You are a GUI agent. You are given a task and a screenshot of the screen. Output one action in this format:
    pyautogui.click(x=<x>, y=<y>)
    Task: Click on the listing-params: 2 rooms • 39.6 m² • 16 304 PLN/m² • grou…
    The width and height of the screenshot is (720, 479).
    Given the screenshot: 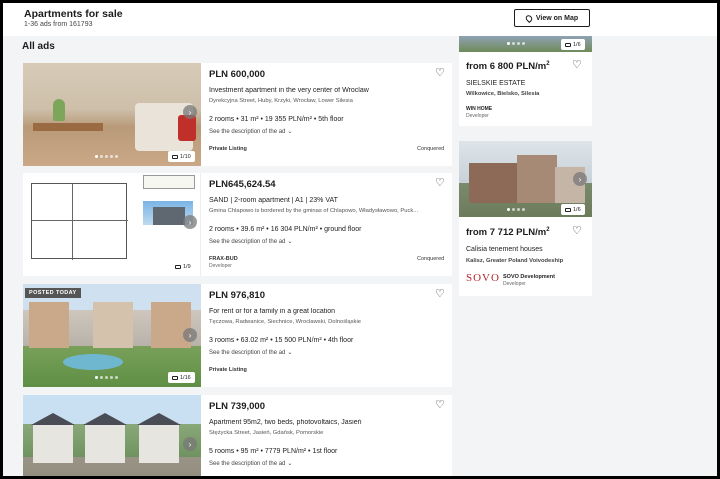 What is the action you would take?
    pyautogui.click(x=285, y=229)
    